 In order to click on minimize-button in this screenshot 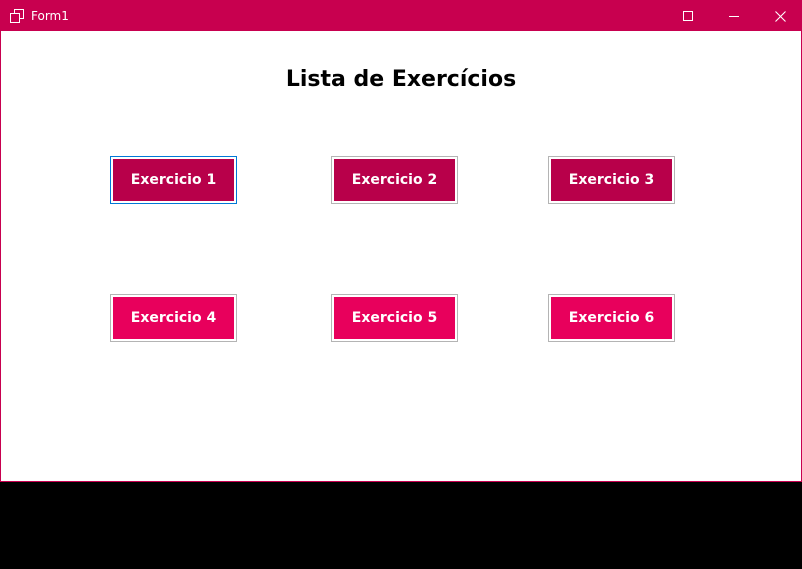, I will do `click(734, 16)`.